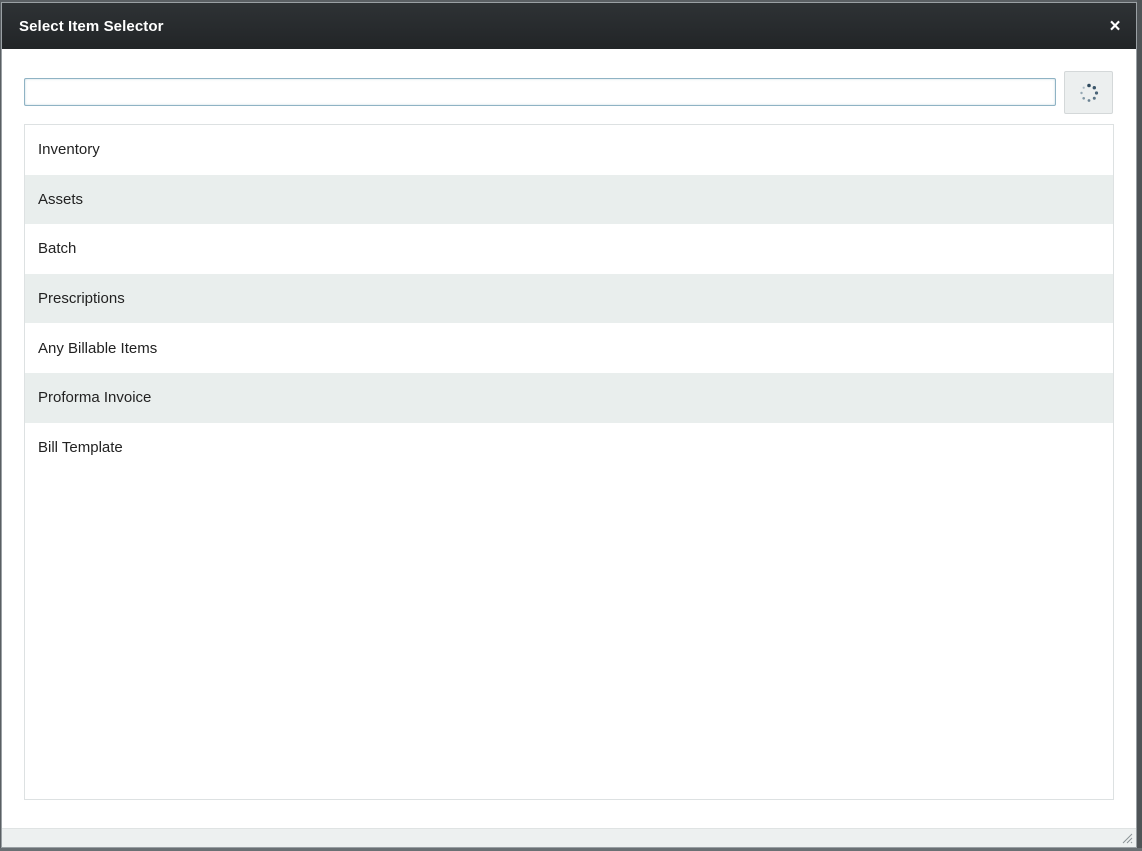  Describe the element at coordinates (569, 150) in the screenshot. I see `list-item-inventory: Inventory` at that location.